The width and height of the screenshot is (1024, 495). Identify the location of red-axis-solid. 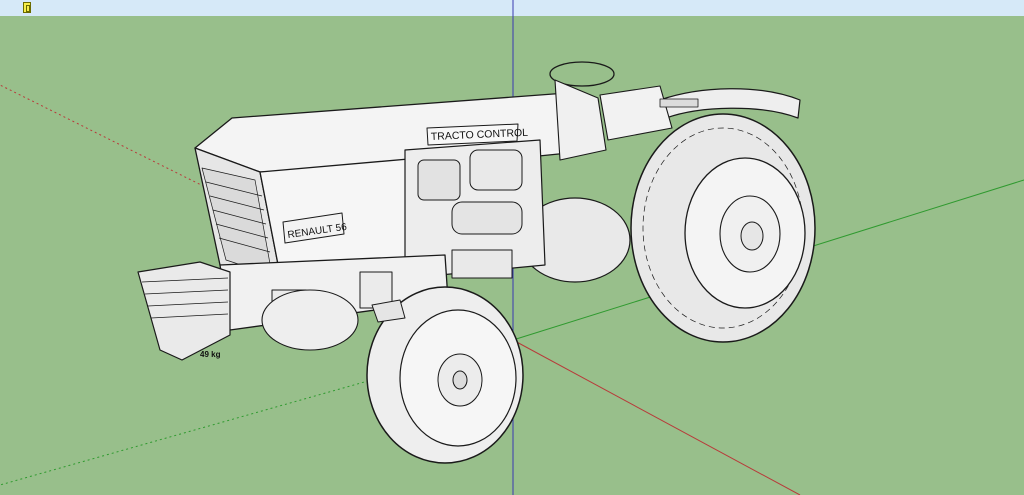
(656, 417).